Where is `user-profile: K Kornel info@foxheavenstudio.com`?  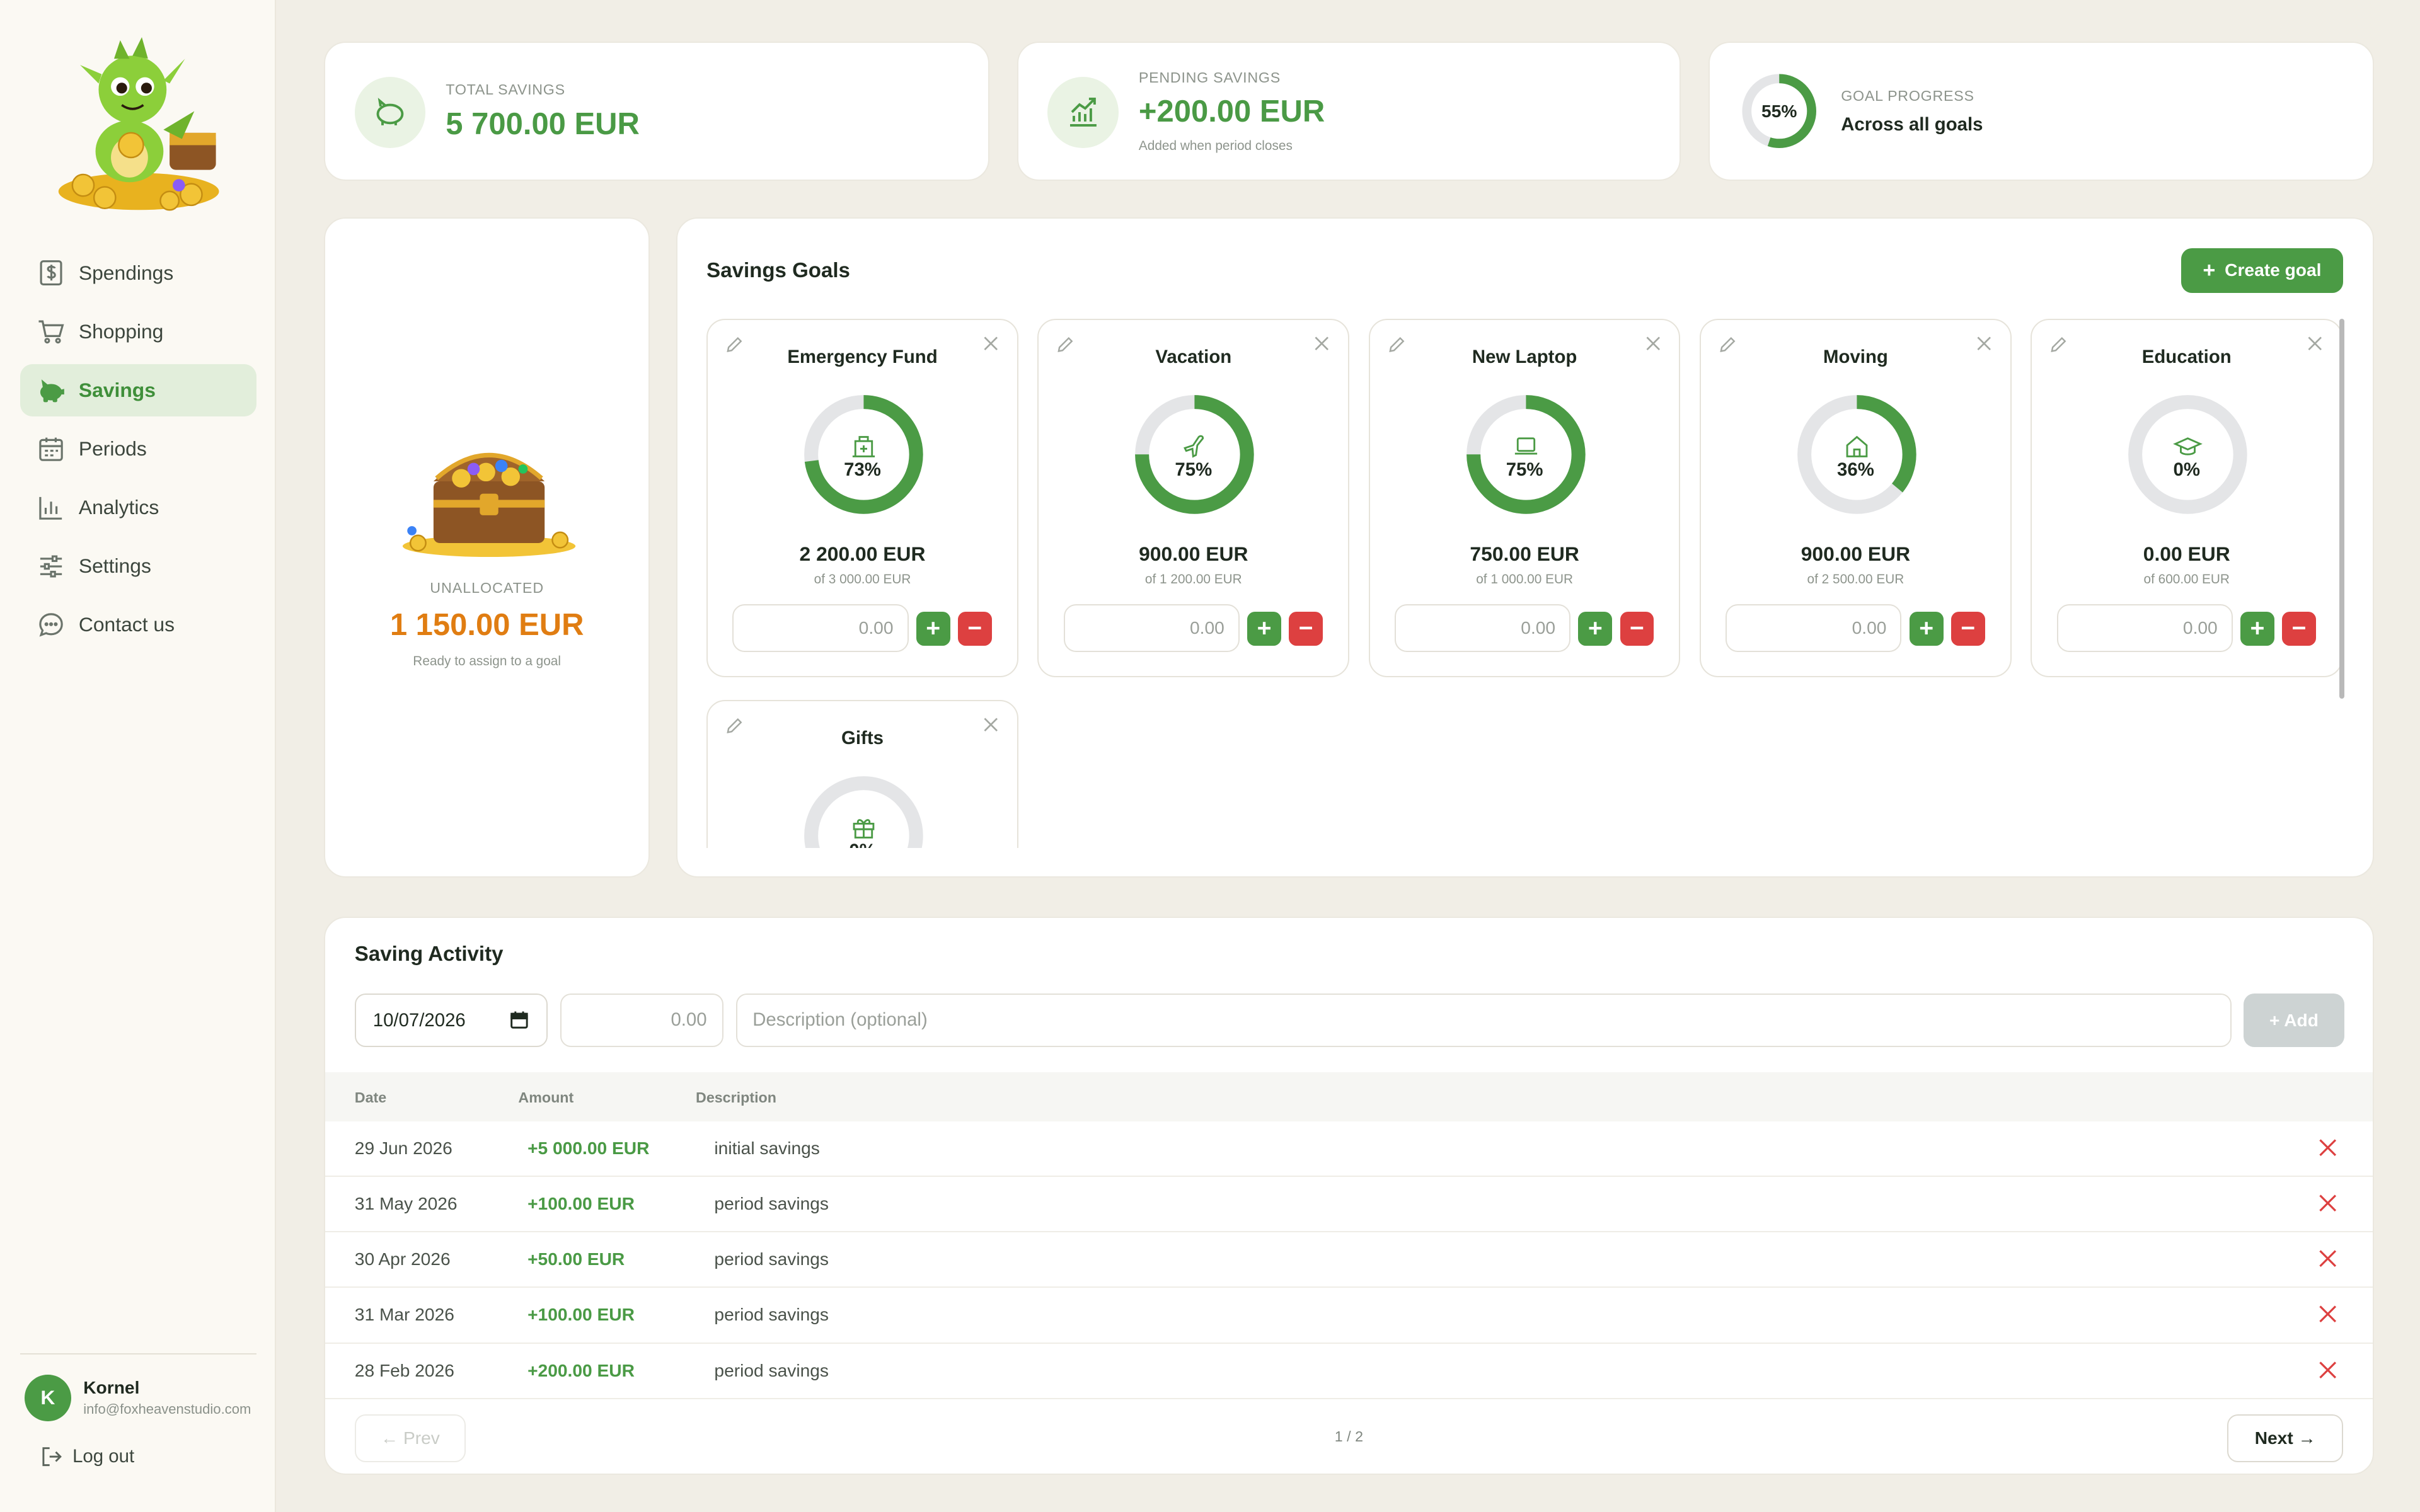
user-profile: K Kornel info@foxheavenstudio.com is located at coordinates (138, 1398).